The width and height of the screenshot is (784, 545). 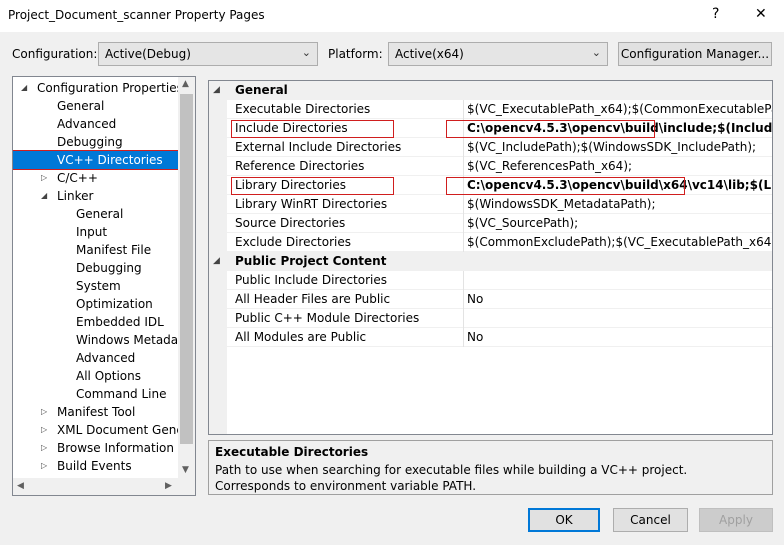 I want to click on property-name: Reference Directories, so click(x=300, y=166).